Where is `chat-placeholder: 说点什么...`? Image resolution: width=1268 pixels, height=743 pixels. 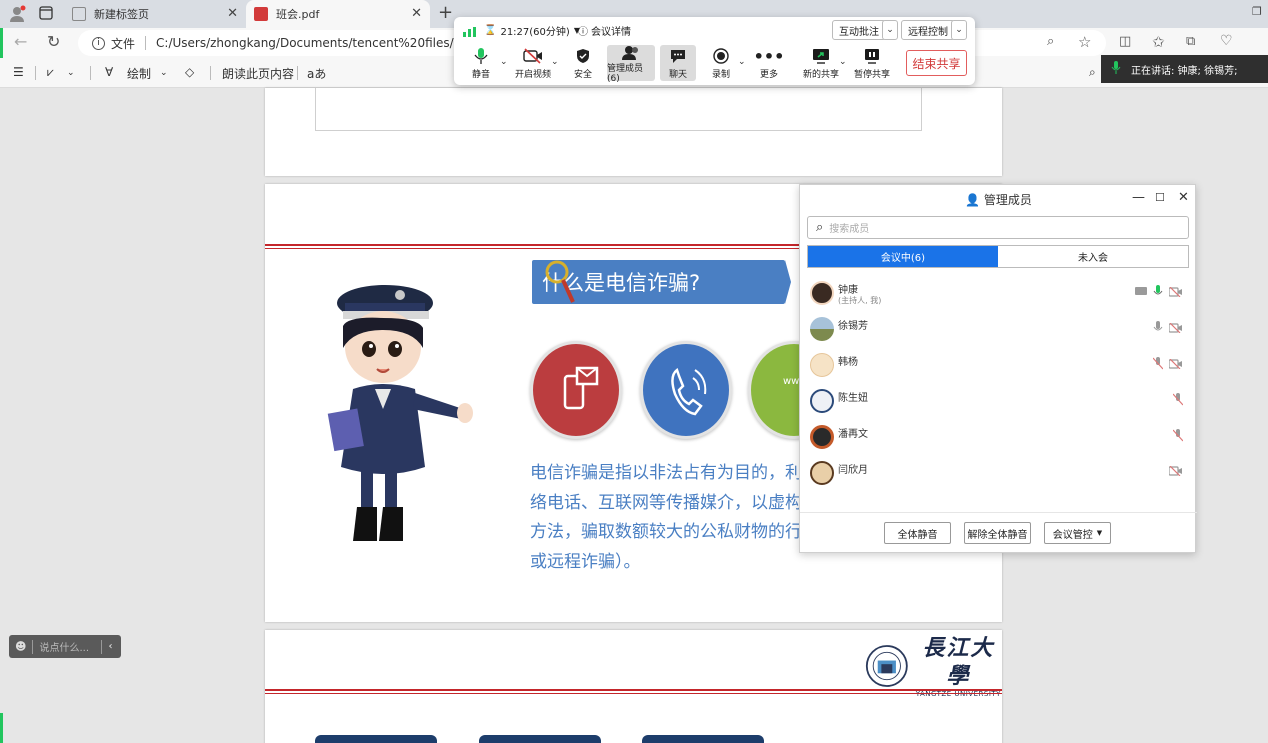 chat-placeholder: 说点什么... is located at coordinates (64, 648).